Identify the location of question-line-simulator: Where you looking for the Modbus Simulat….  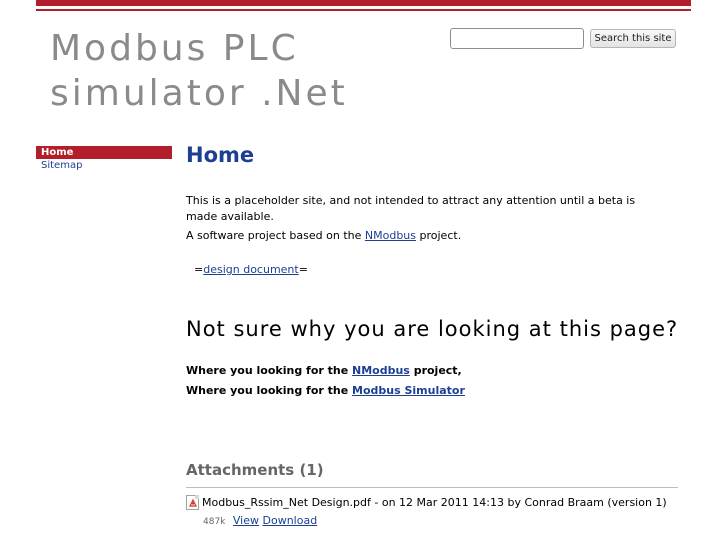
(325, 391).